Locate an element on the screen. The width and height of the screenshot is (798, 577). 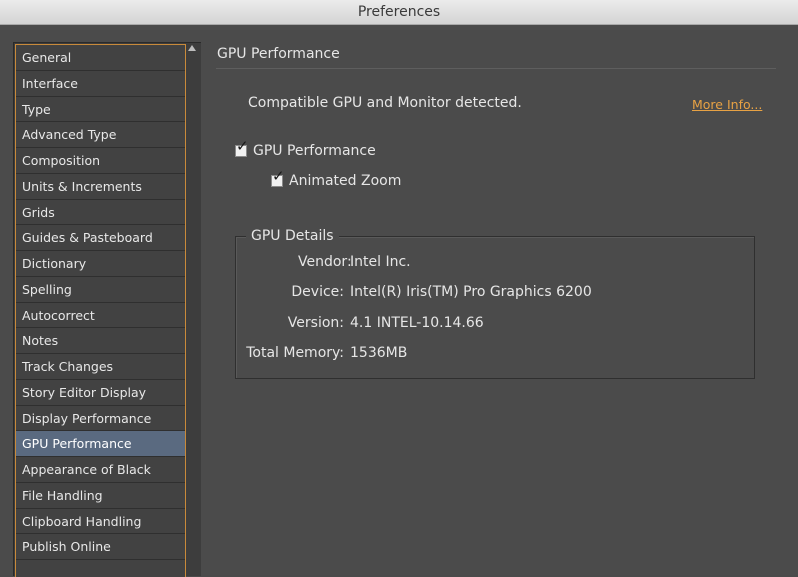
window-title: Preferences is located at coordinates (399, 12).